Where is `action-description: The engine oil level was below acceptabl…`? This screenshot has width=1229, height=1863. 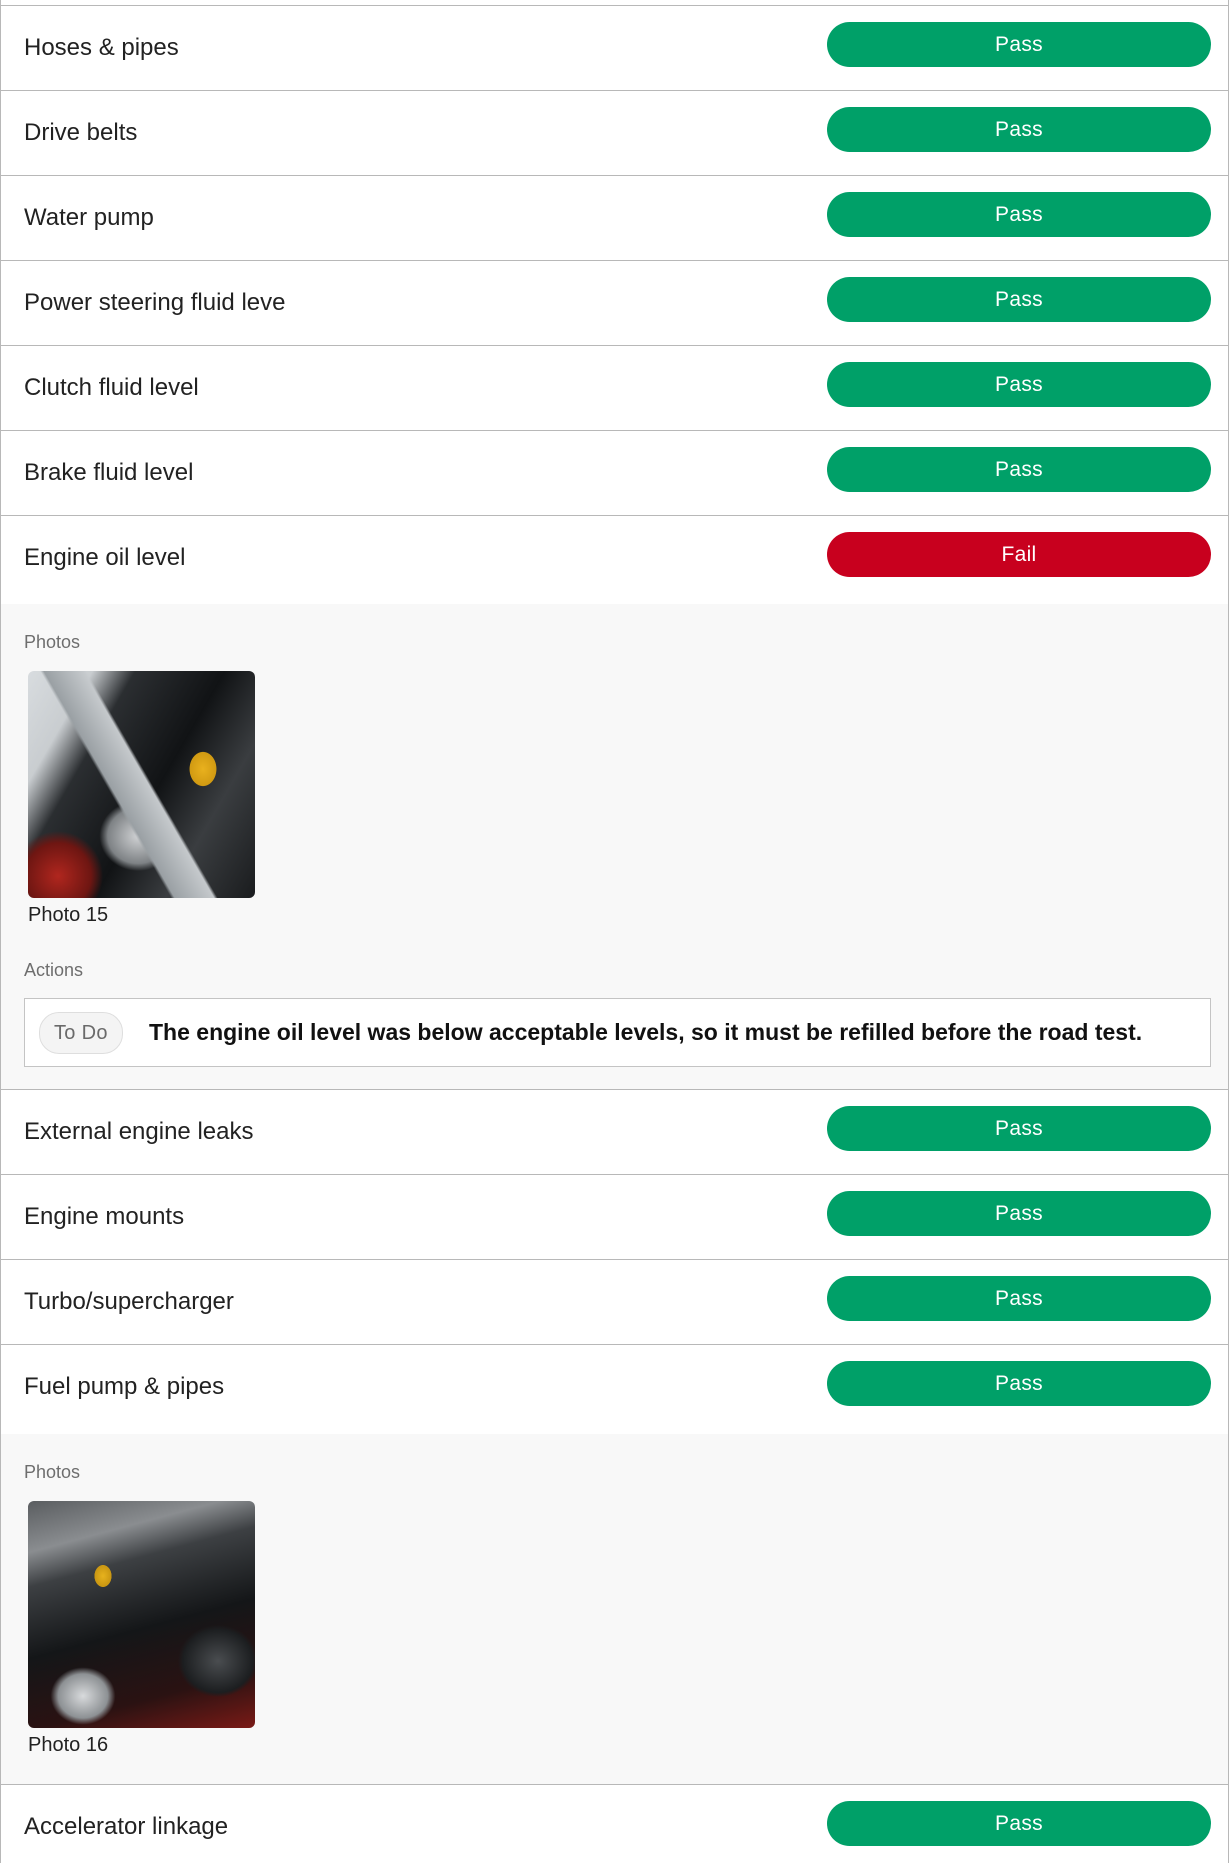 action-description: The engine oil level was below acceptabl… is located at coordinates (646, 1032).